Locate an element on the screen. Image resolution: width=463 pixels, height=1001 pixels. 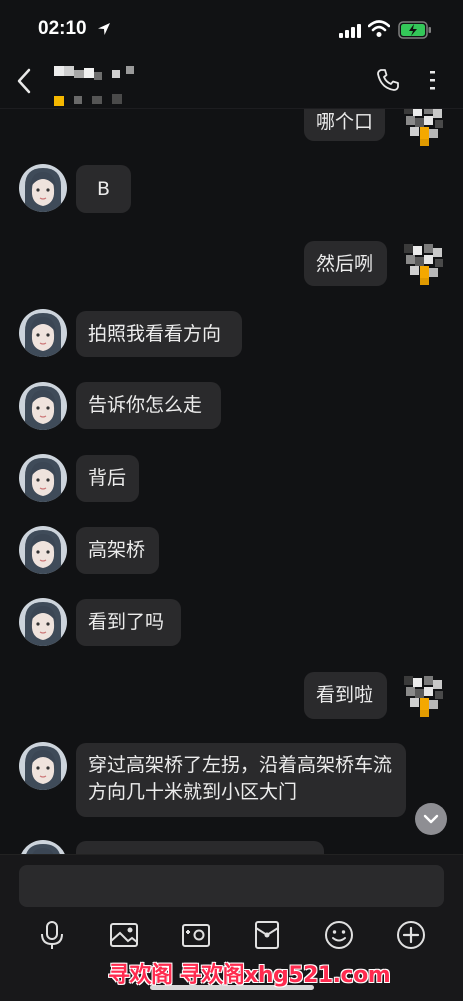
message-bubble: 告诉你怎么走 is located at coordinates (148, 405).